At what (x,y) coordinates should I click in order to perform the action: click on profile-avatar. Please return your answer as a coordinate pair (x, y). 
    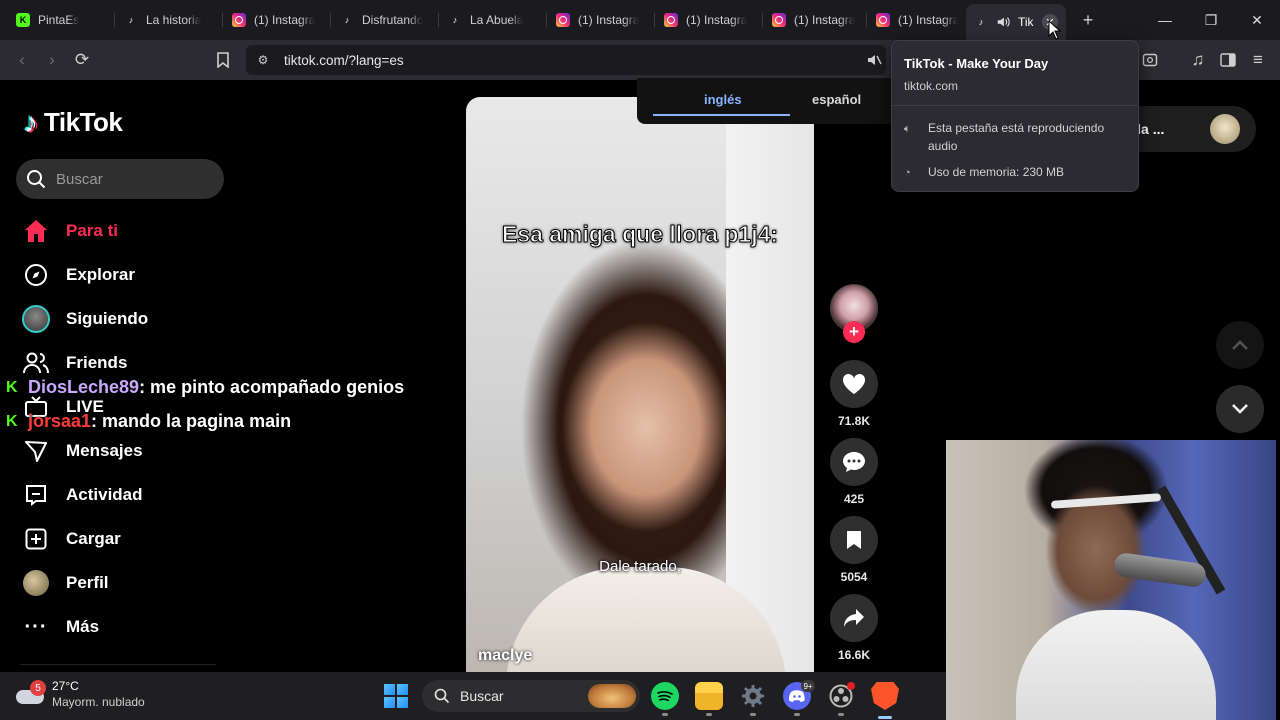
    Looking at the image, I should click on (36, 583).